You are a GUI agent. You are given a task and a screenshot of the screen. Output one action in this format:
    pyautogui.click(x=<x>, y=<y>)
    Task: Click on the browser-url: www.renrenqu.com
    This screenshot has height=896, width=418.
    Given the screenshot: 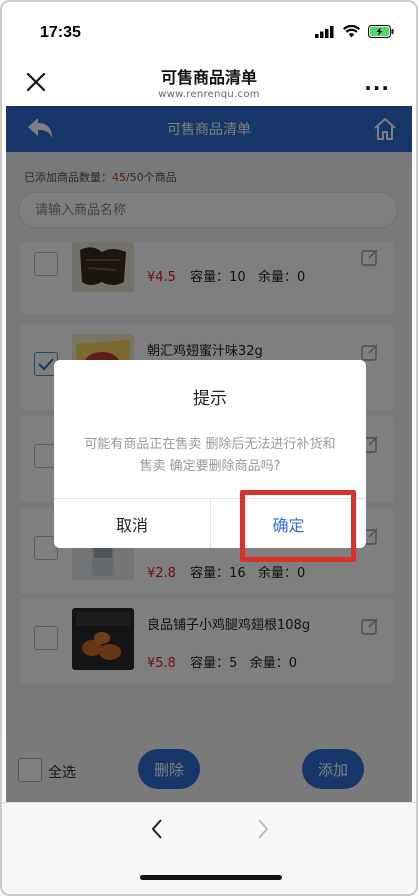 What is the action you would take?
    pyautogui.click(x=209, y=94)
    